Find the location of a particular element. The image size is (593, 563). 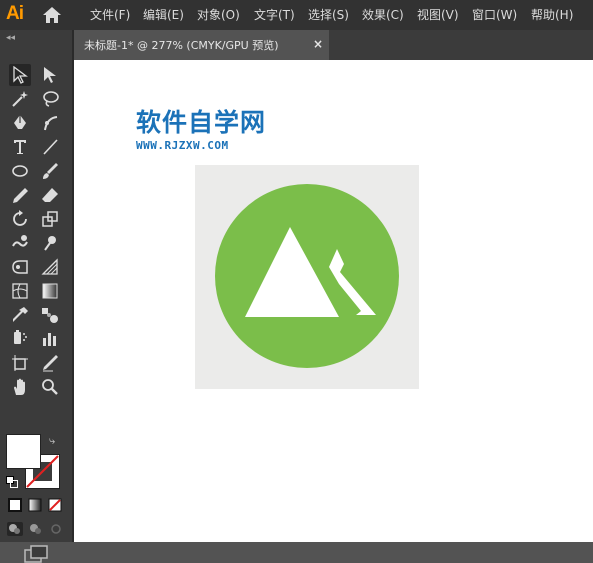

gradient-tool-icon is located at coordinates (50, 291).